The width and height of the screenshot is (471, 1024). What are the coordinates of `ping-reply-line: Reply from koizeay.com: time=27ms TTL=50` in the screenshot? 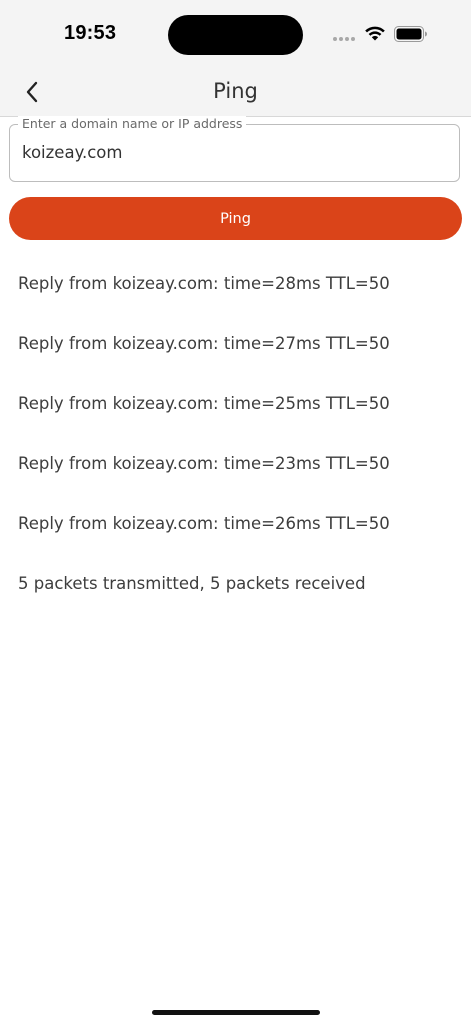 It's located at (204, 343).